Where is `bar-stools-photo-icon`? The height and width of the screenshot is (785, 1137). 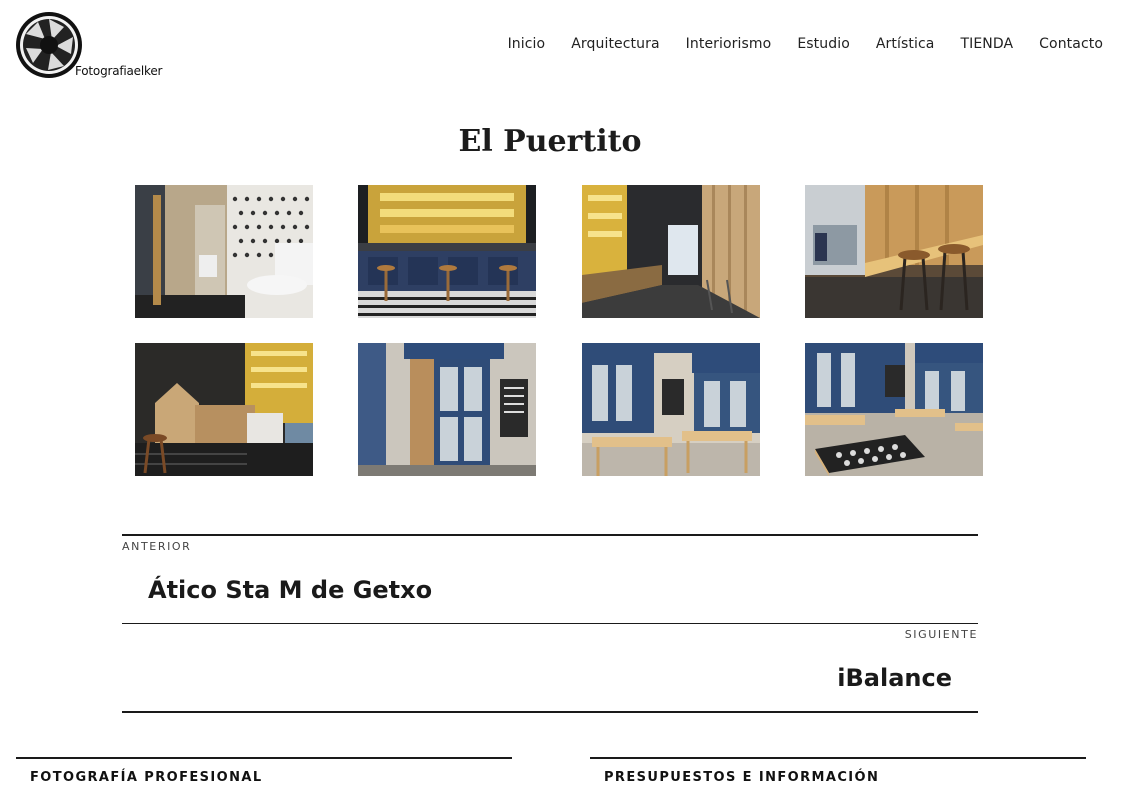 bar-stools-photo-icon is located at coordinates (894, 251).